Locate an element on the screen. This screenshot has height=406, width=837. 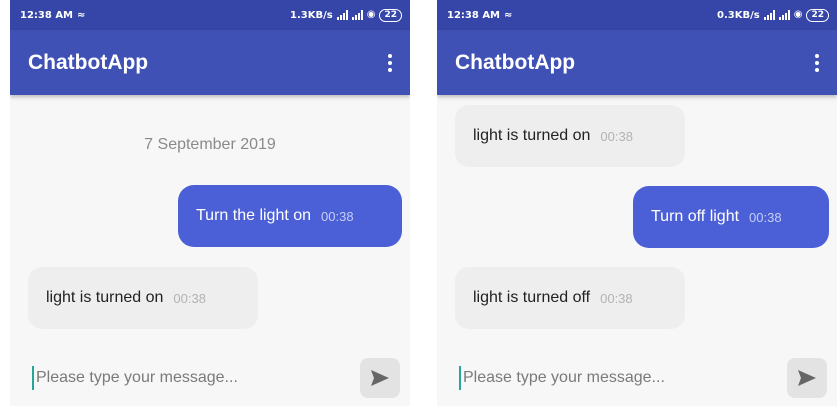
status-bar: 12:38 AM ≈ 0.3KB/s ◉ 22 is located at coordinates (637, 15).